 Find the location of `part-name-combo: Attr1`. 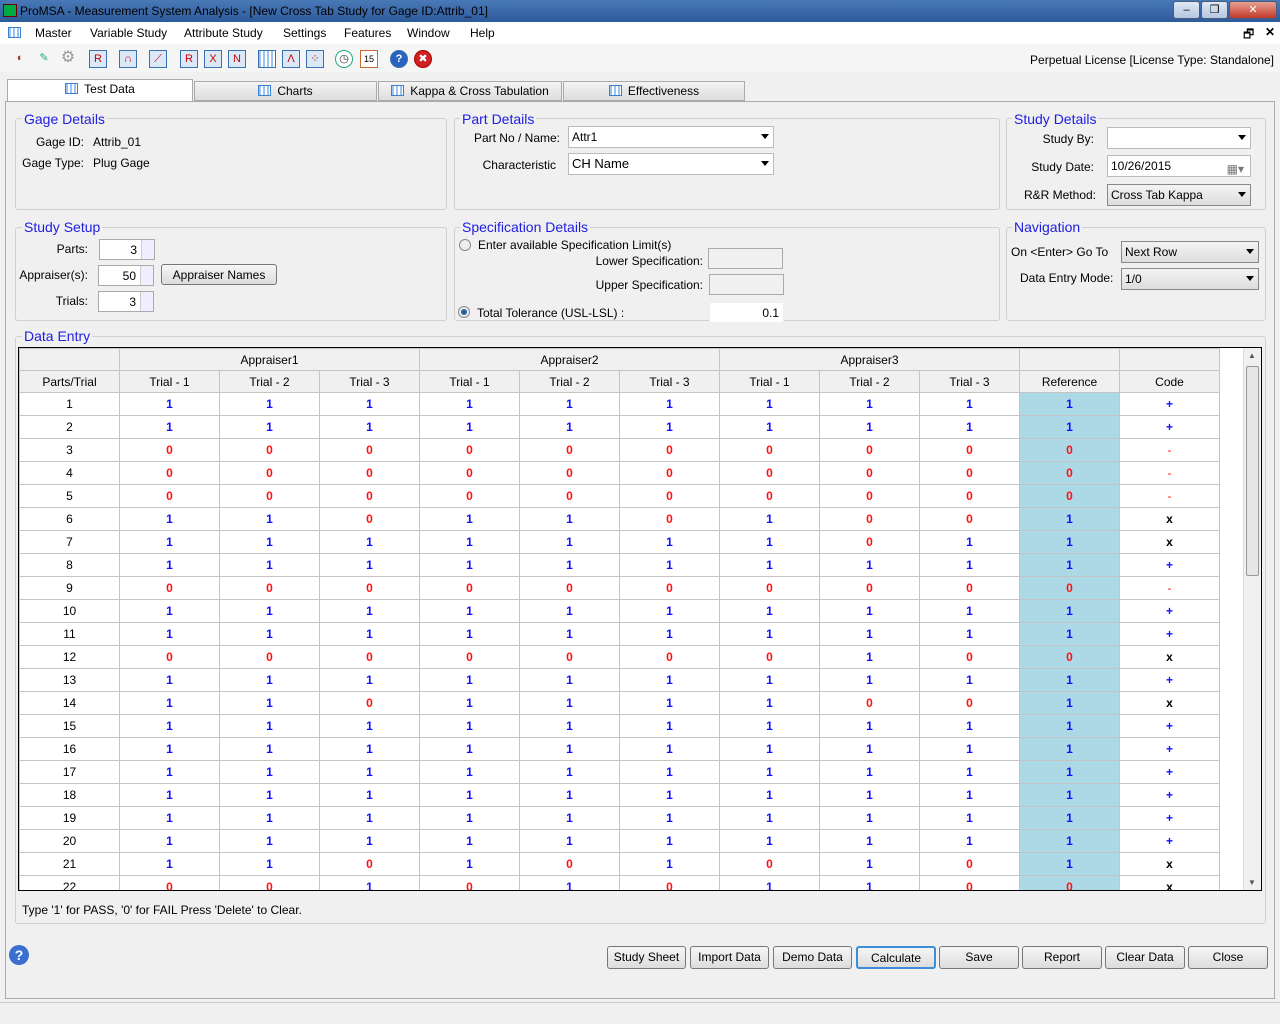

part-name-combo: Attr1 is located at coordinates (671, 137).